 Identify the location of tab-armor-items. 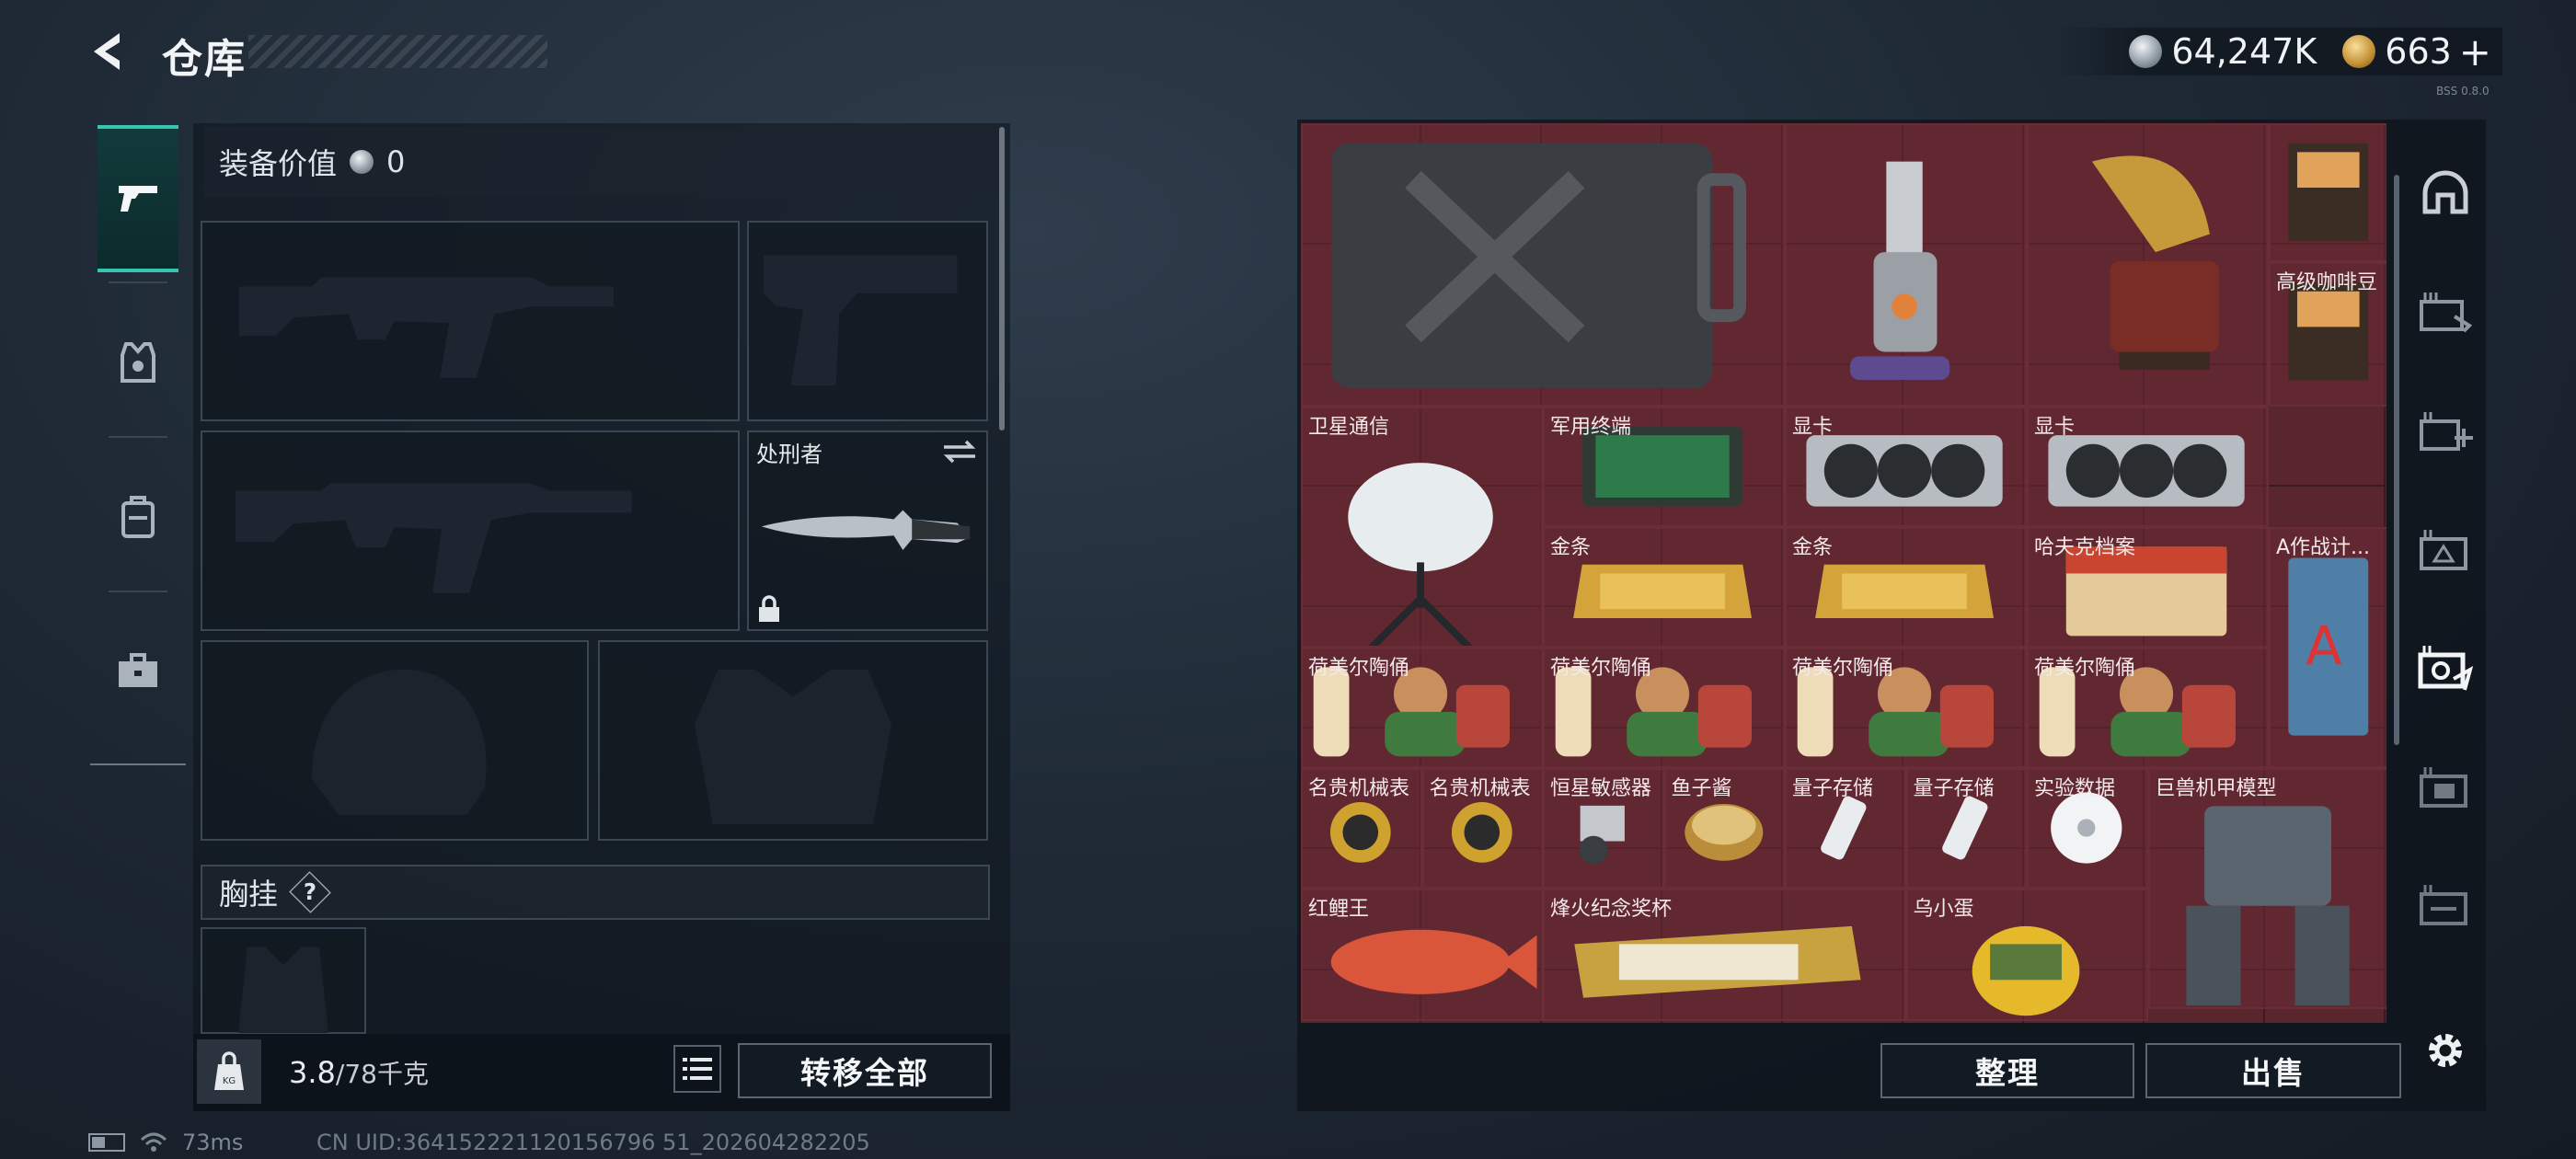
(2445, 550).